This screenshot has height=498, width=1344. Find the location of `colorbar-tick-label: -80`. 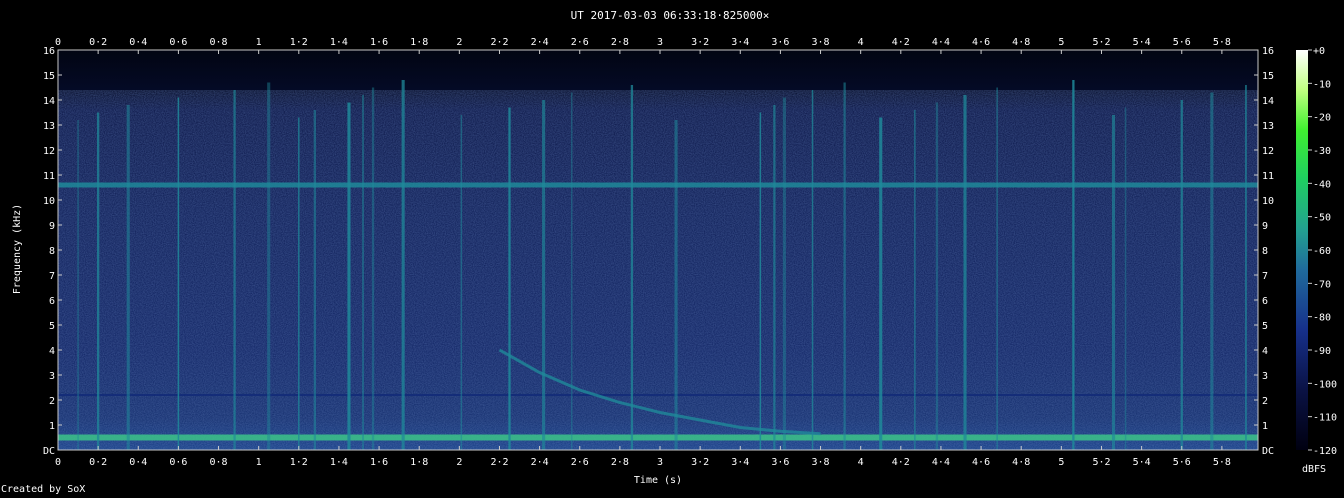

colorbar-tick-label: -80 is located at coordinates (1322, 318).